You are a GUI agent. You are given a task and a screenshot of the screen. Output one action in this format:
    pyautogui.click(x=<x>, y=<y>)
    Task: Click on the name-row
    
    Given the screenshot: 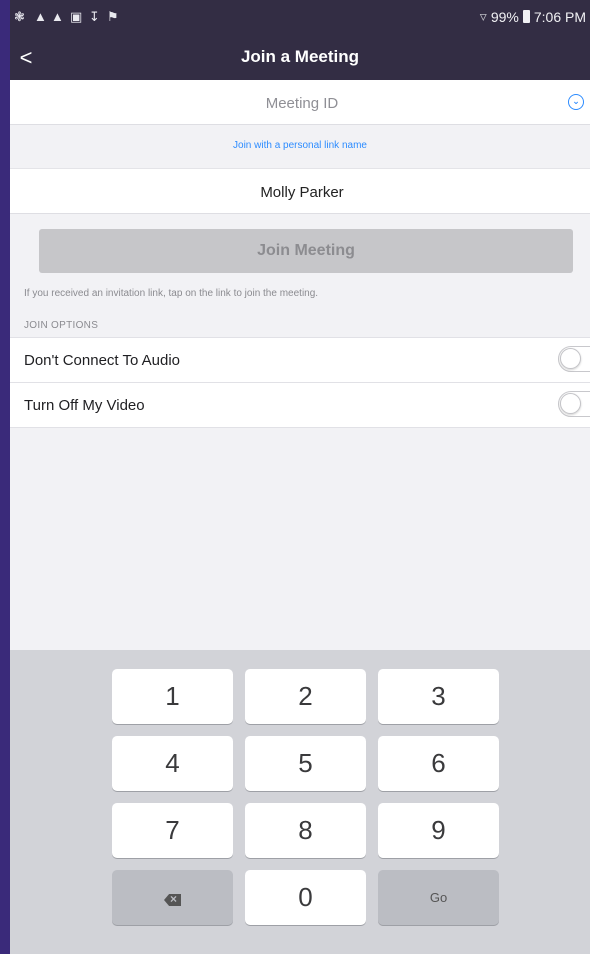 What is the action you would take?
    pyautogui.click(x=300, y=191)
    